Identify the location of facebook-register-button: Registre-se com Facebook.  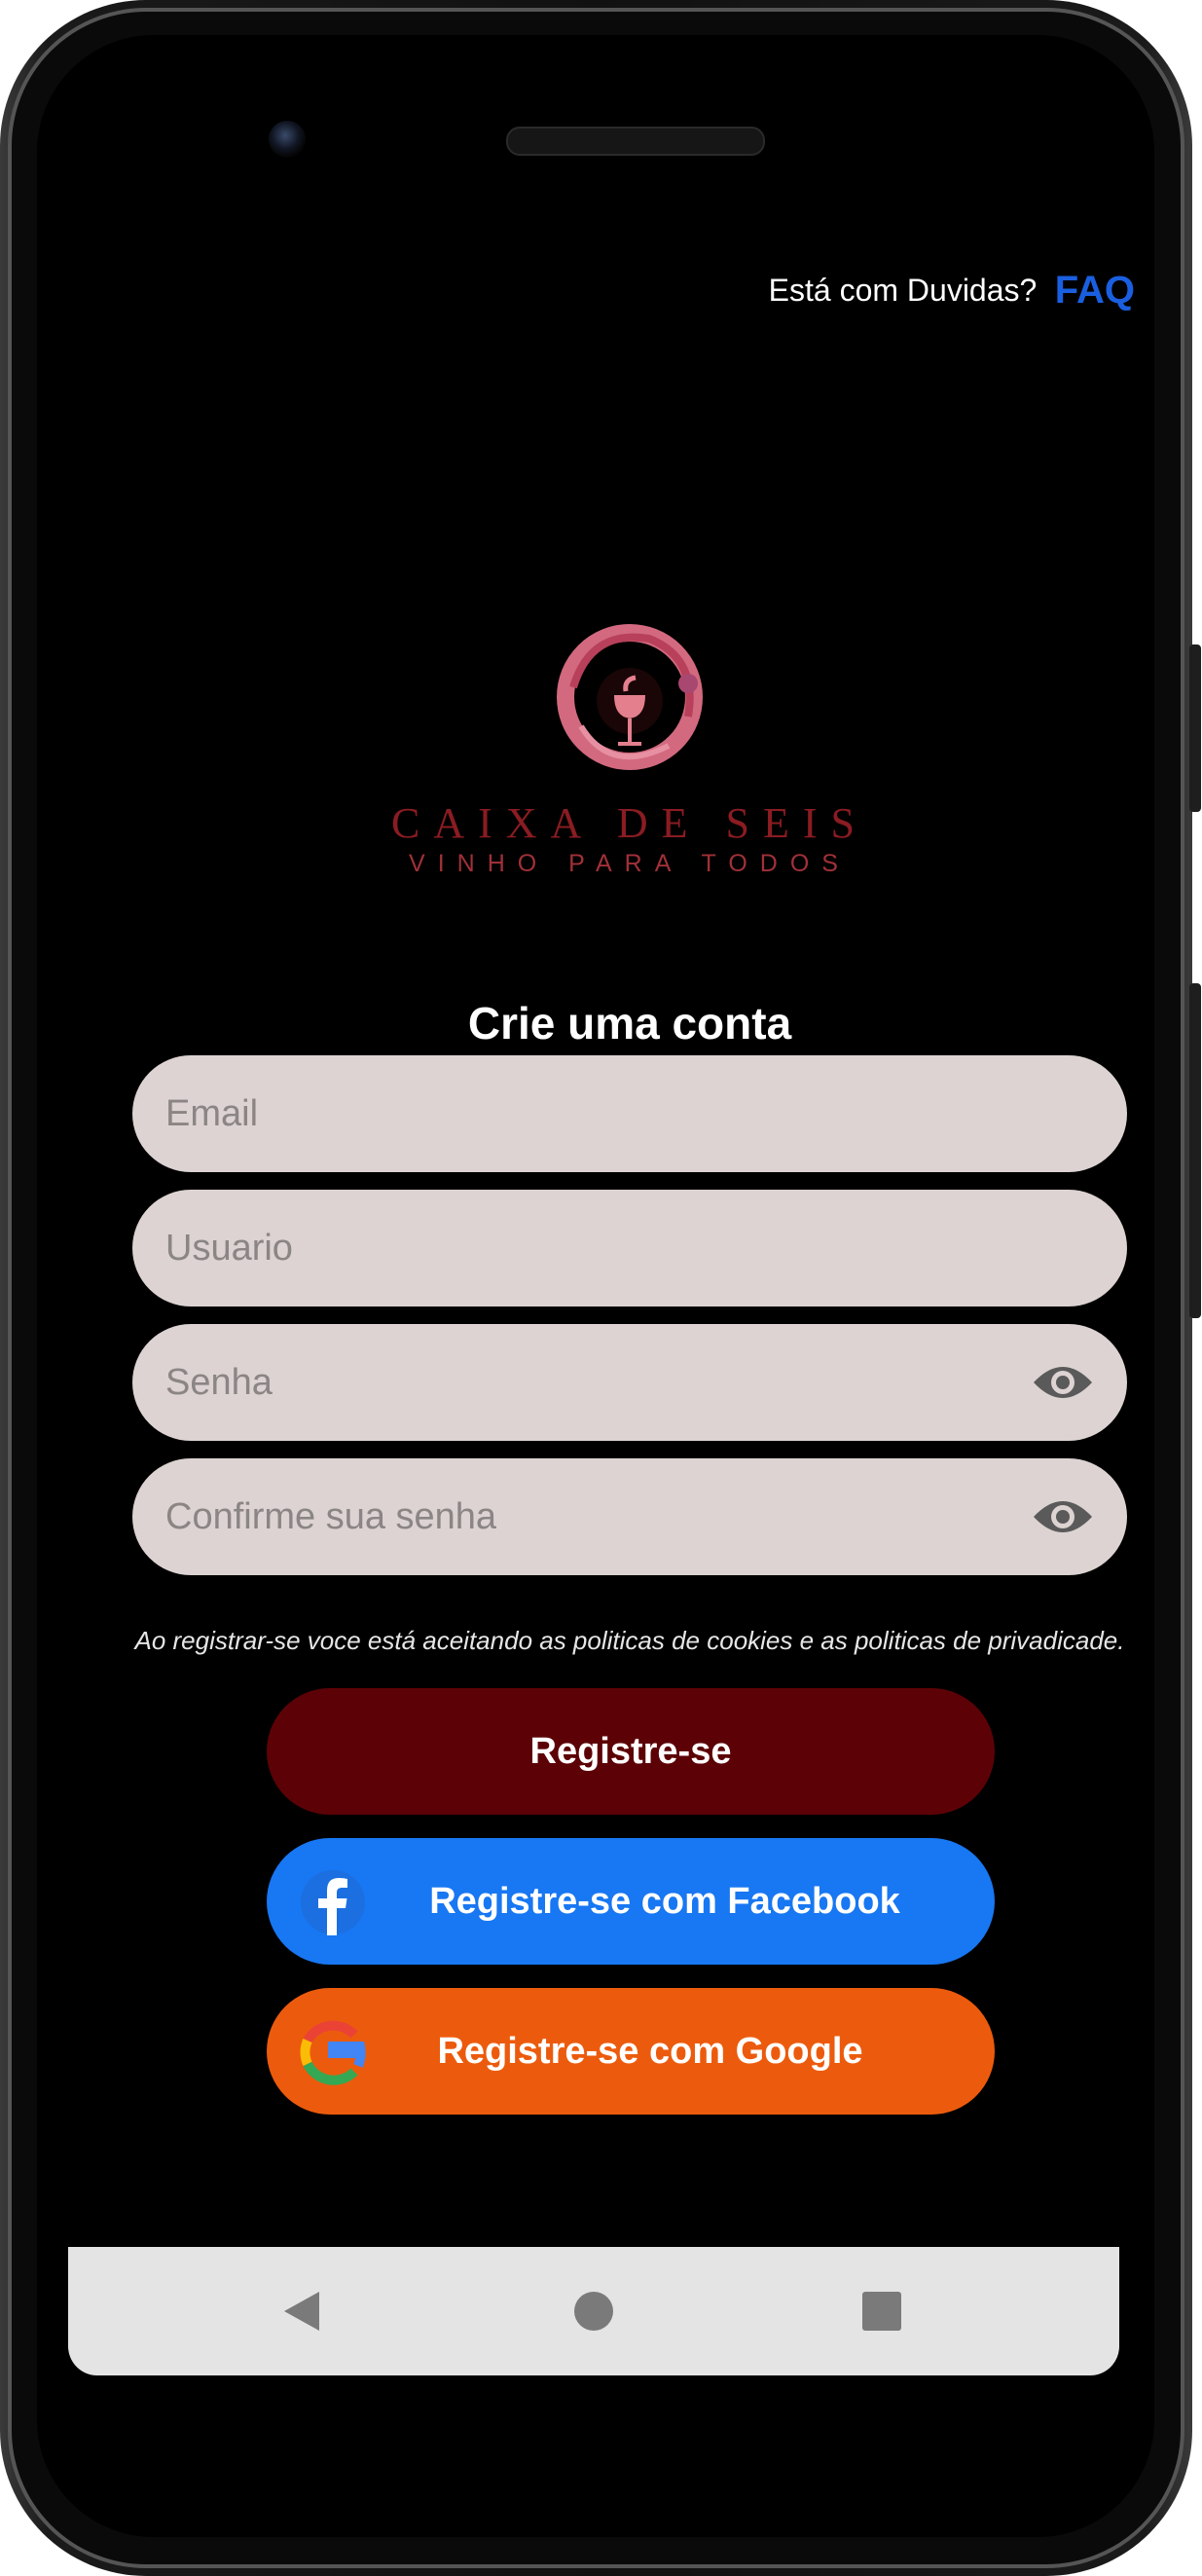
(631, 1901).